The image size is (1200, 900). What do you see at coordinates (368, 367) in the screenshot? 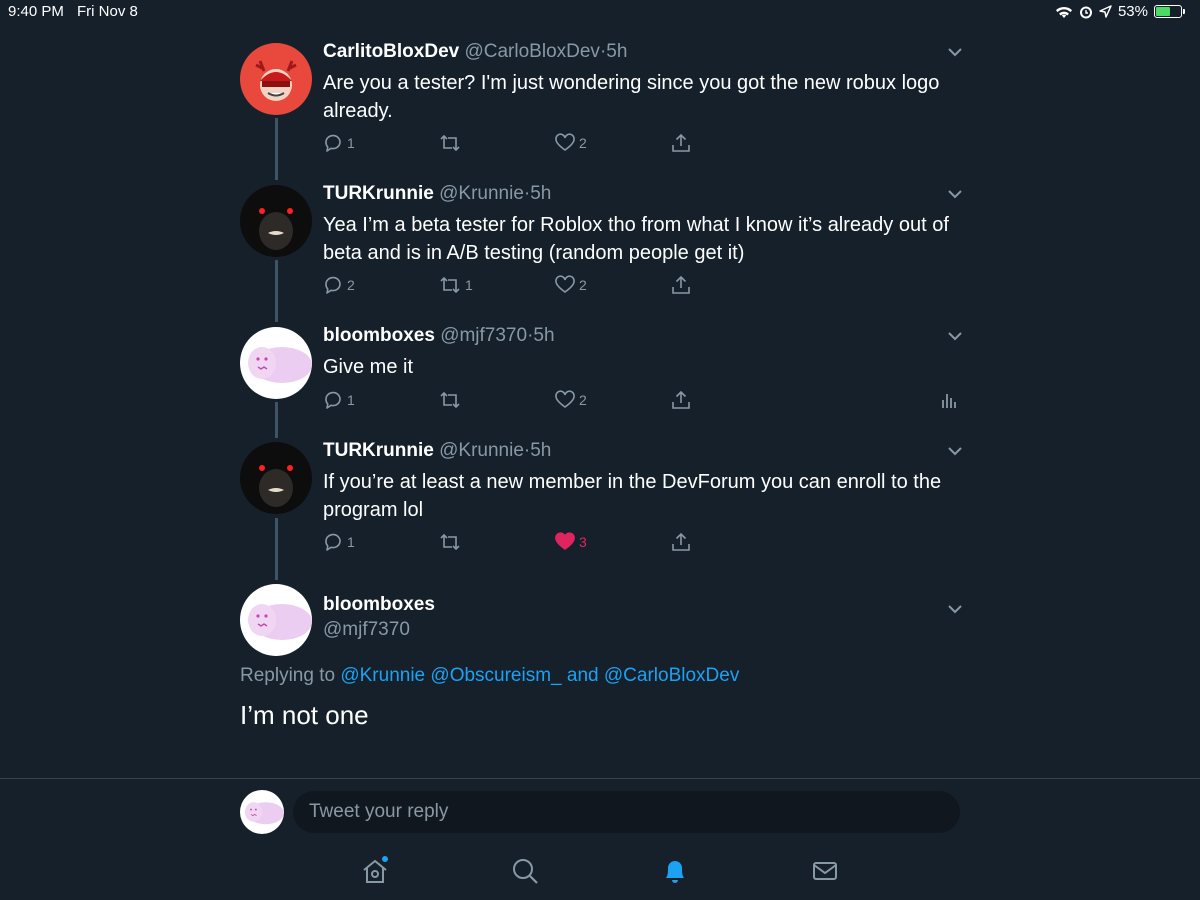
I see `tweet-text: Give me it` at bounding box center [368, 367].